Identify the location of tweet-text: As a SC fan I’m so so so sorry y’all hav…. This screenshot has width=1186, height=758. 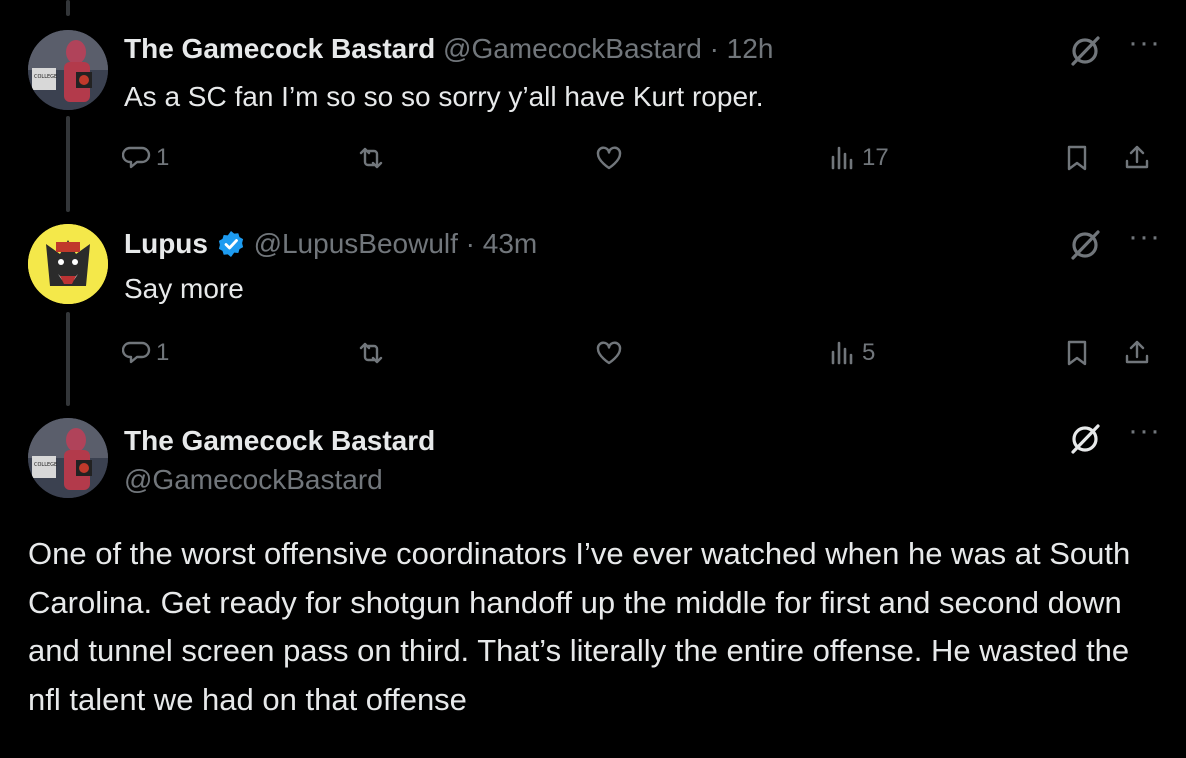
(444, 96).